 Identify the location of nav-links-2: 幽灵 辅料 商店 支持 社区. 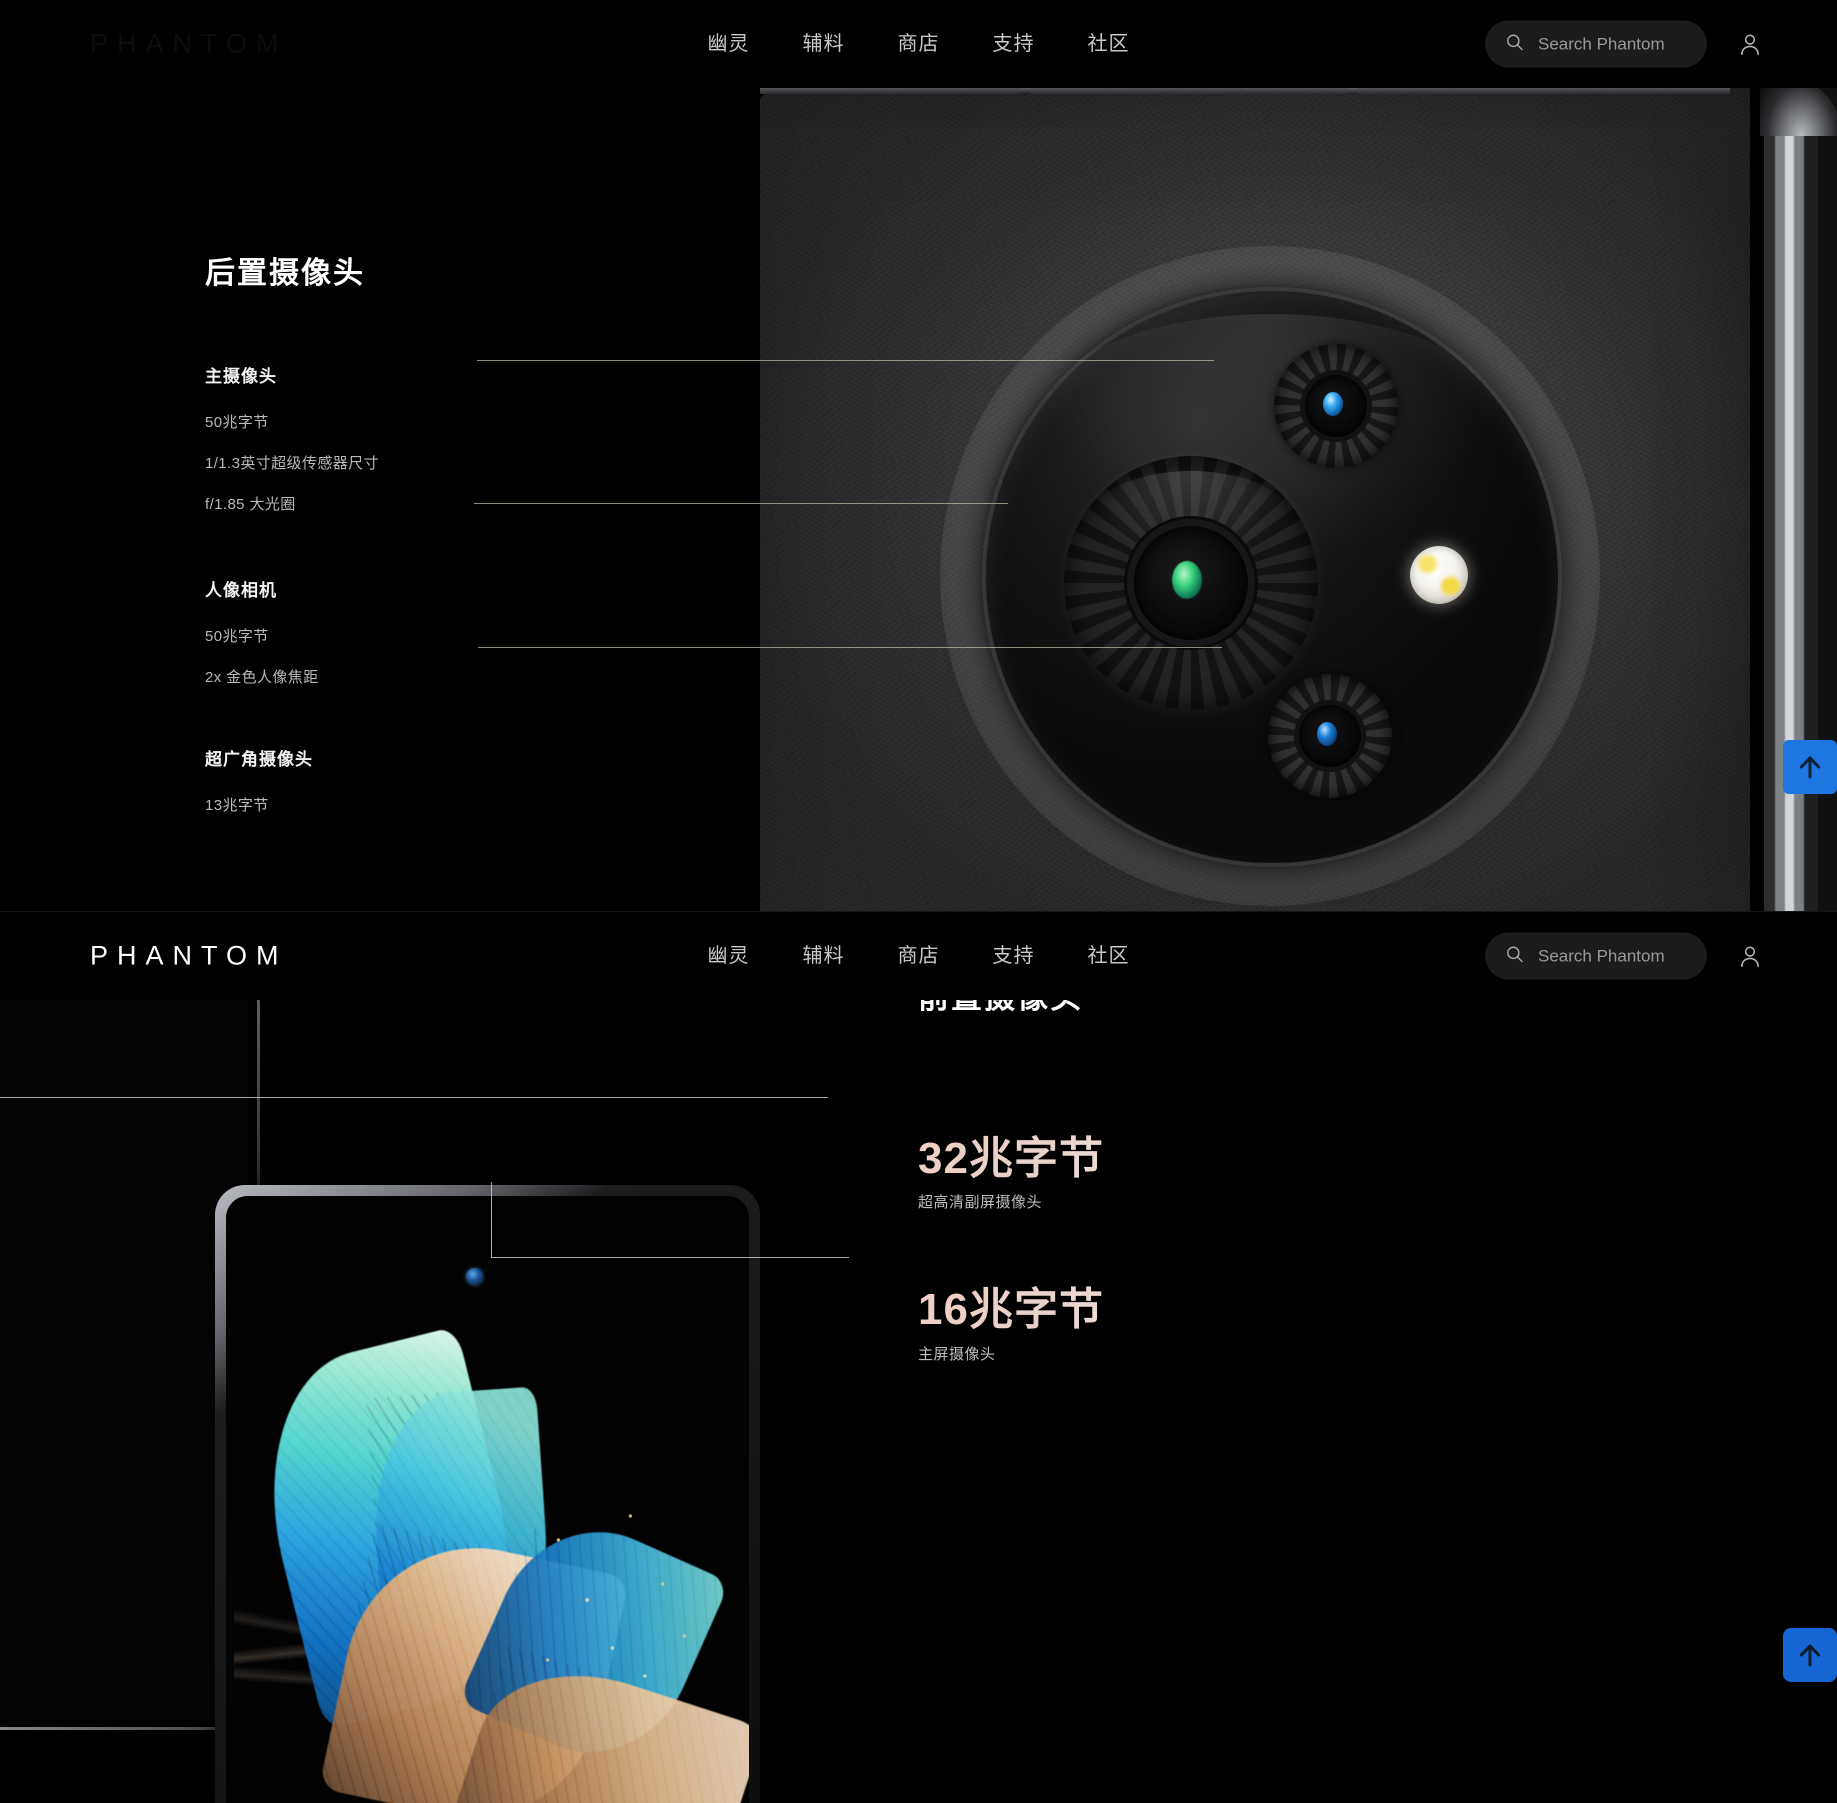
(919, 956).